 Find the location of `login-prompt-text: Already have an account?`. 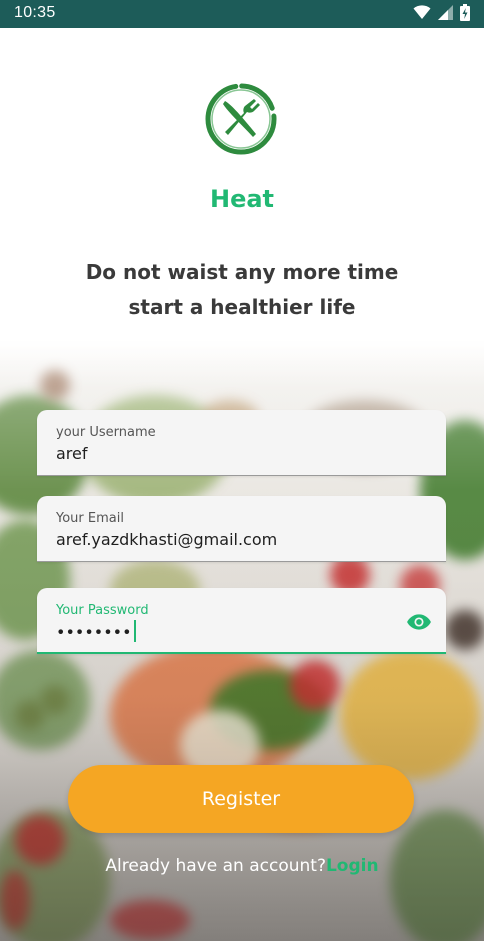

login-prompt-text: Already have an account? is located at coordinates (215, 866).